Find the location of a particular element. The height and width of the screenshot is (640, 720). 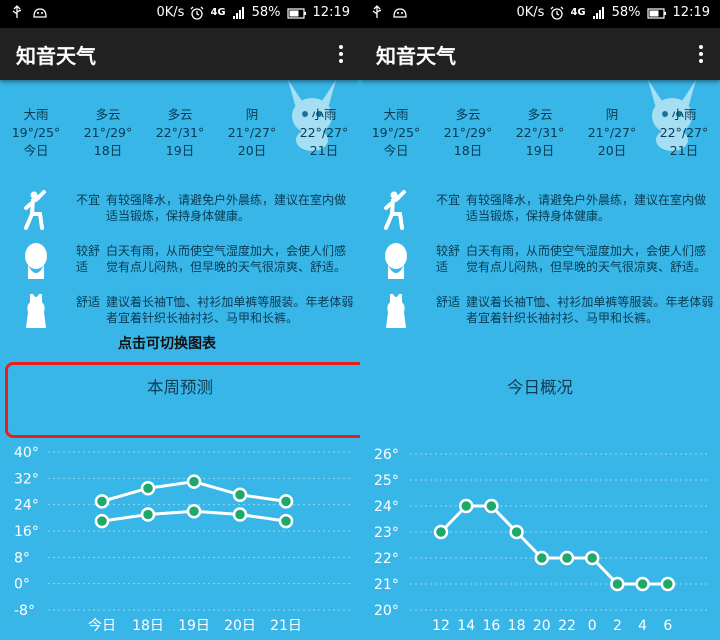

y-tick-label: 22° is located at coordinates (386, 559).